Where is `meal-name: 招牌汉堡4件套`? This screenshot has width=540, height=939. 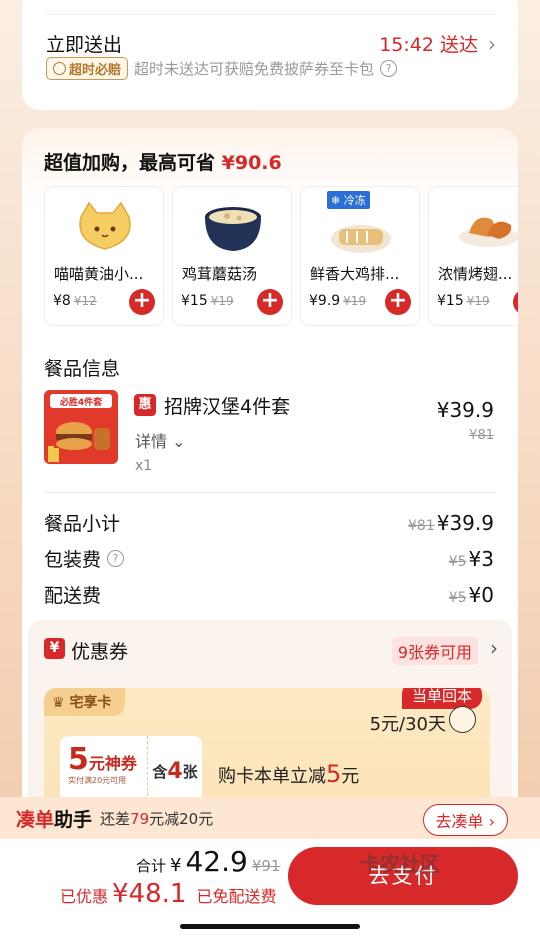 meal-name: 招牌汉堡4件套 is located at coordinates (227, 407).